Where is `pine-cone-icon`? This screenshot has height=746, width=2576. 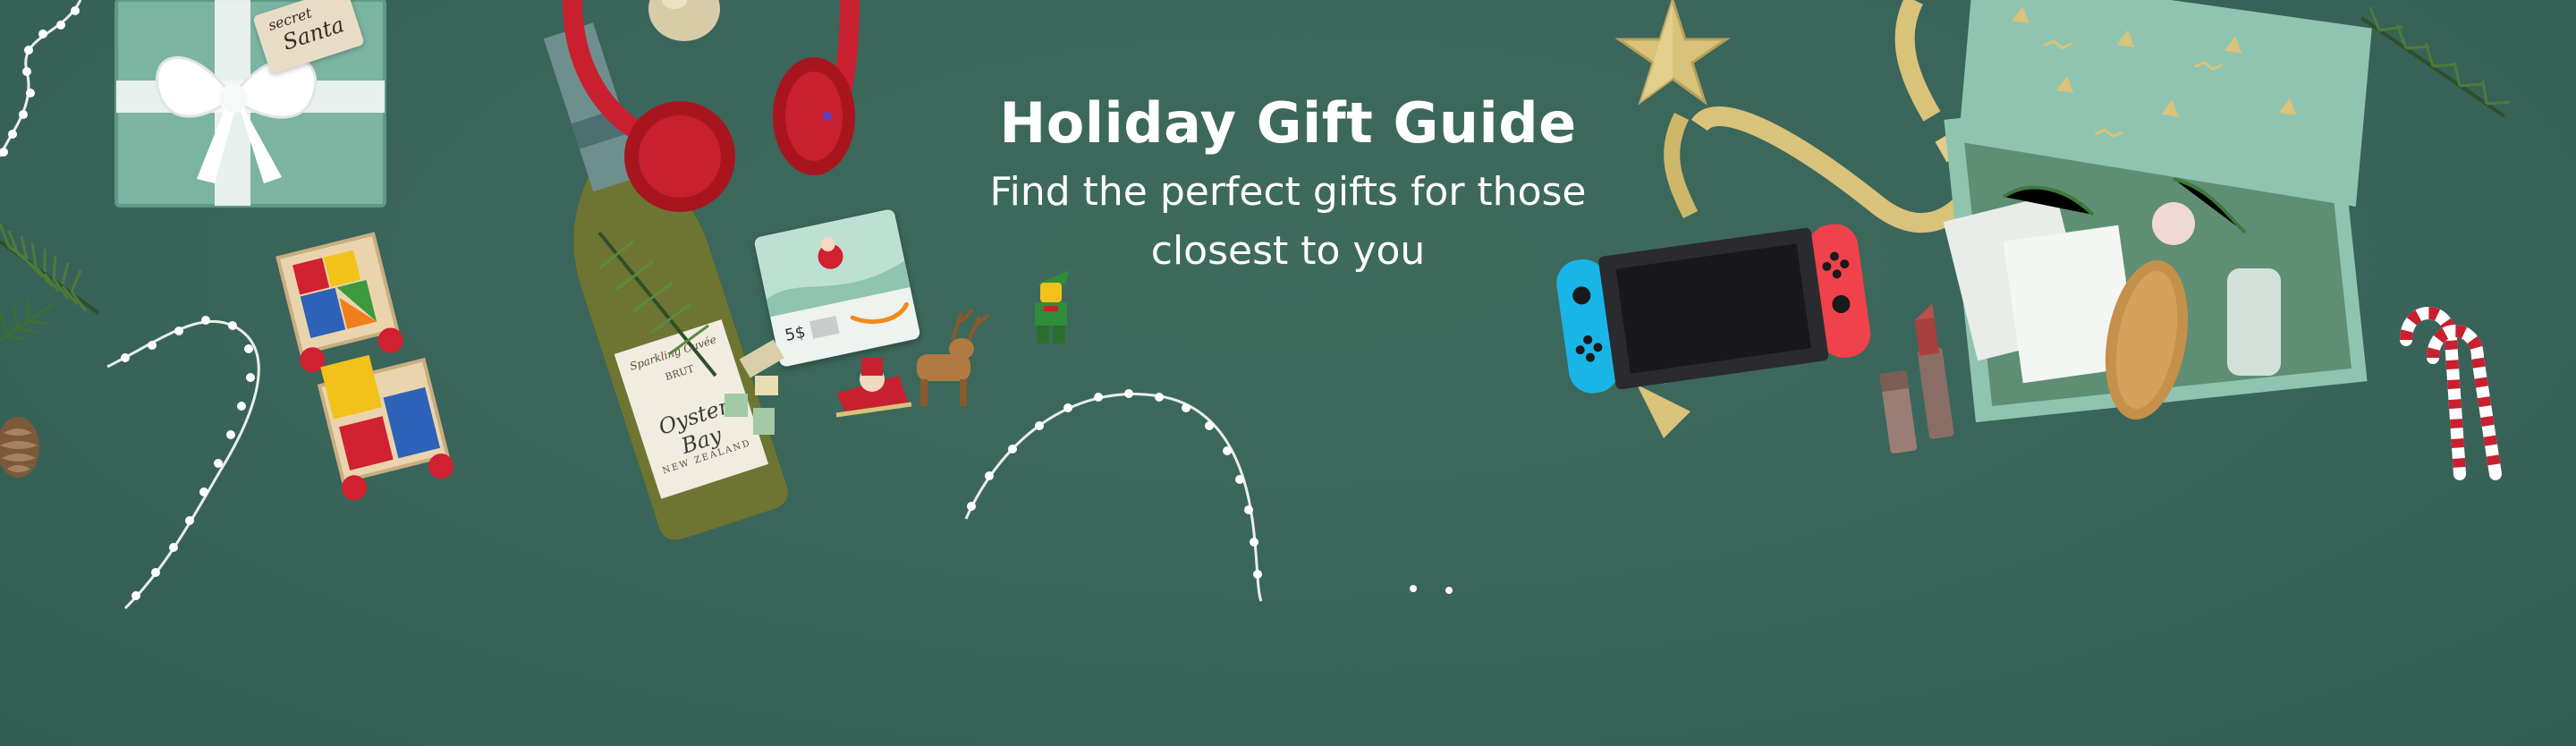 pine-cone-icon is located at coordinates (19, 447).